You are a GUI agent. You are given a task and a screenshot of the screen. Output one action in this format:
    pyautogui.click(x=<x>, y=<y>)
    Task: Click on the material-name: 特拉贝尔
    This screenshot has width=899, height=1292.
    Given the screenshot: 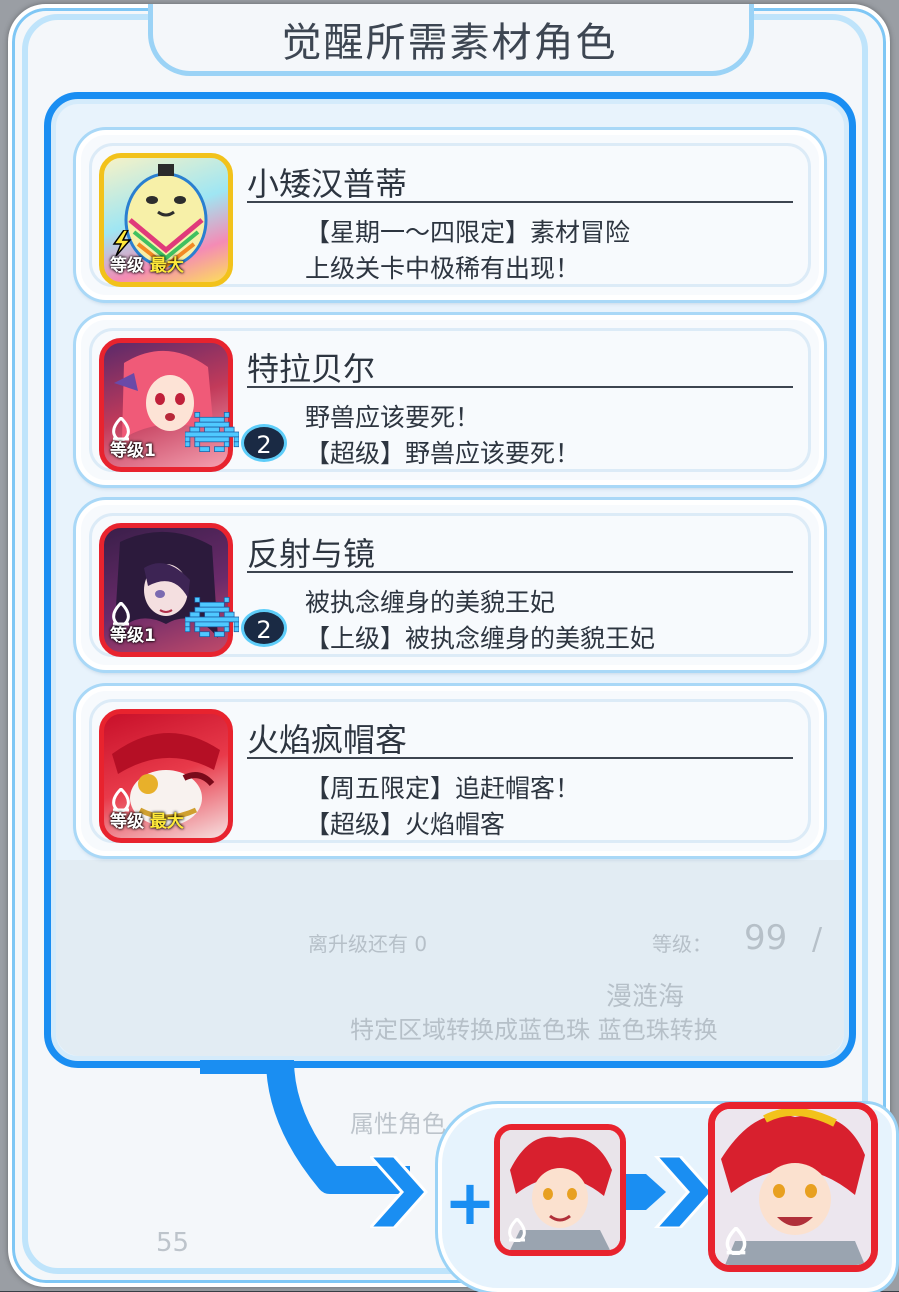 What is the action you would take?
    pyautogui.click(x=311, y=369)
    